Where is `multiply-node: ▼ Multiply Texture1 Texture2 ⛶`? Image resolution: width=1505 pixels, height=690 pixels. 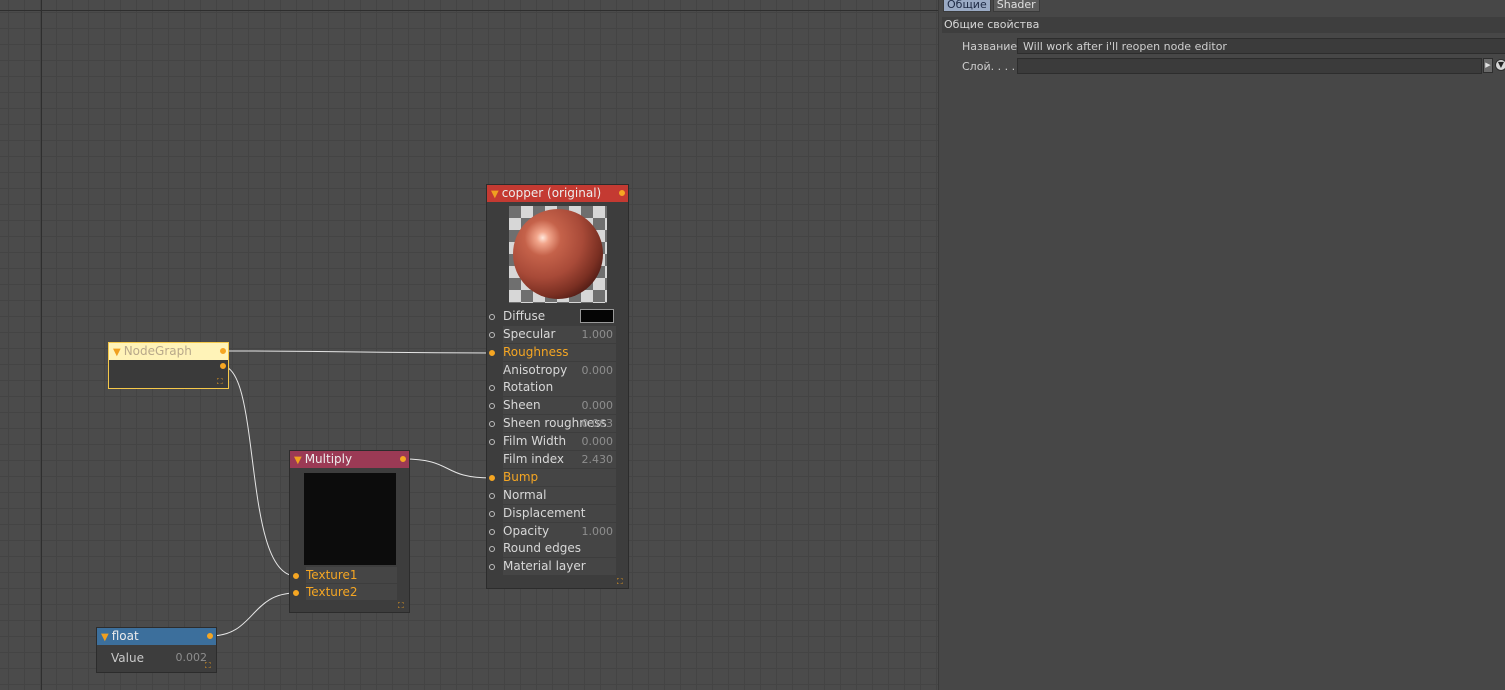
multiply-node: ▼ Multiply Texture1 Texture2 ⛶ is located at coordinates (349, 531).